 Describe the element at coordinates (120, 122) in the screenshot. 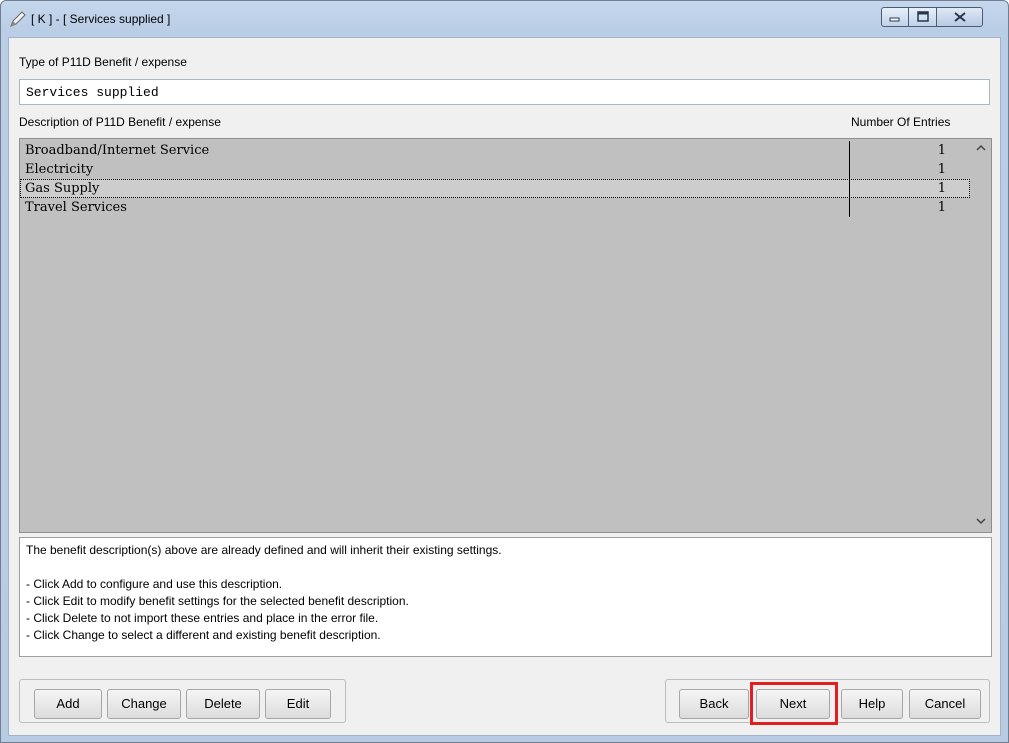

I see `description-column-header: Description of P11D Benefit / expense` at that location.